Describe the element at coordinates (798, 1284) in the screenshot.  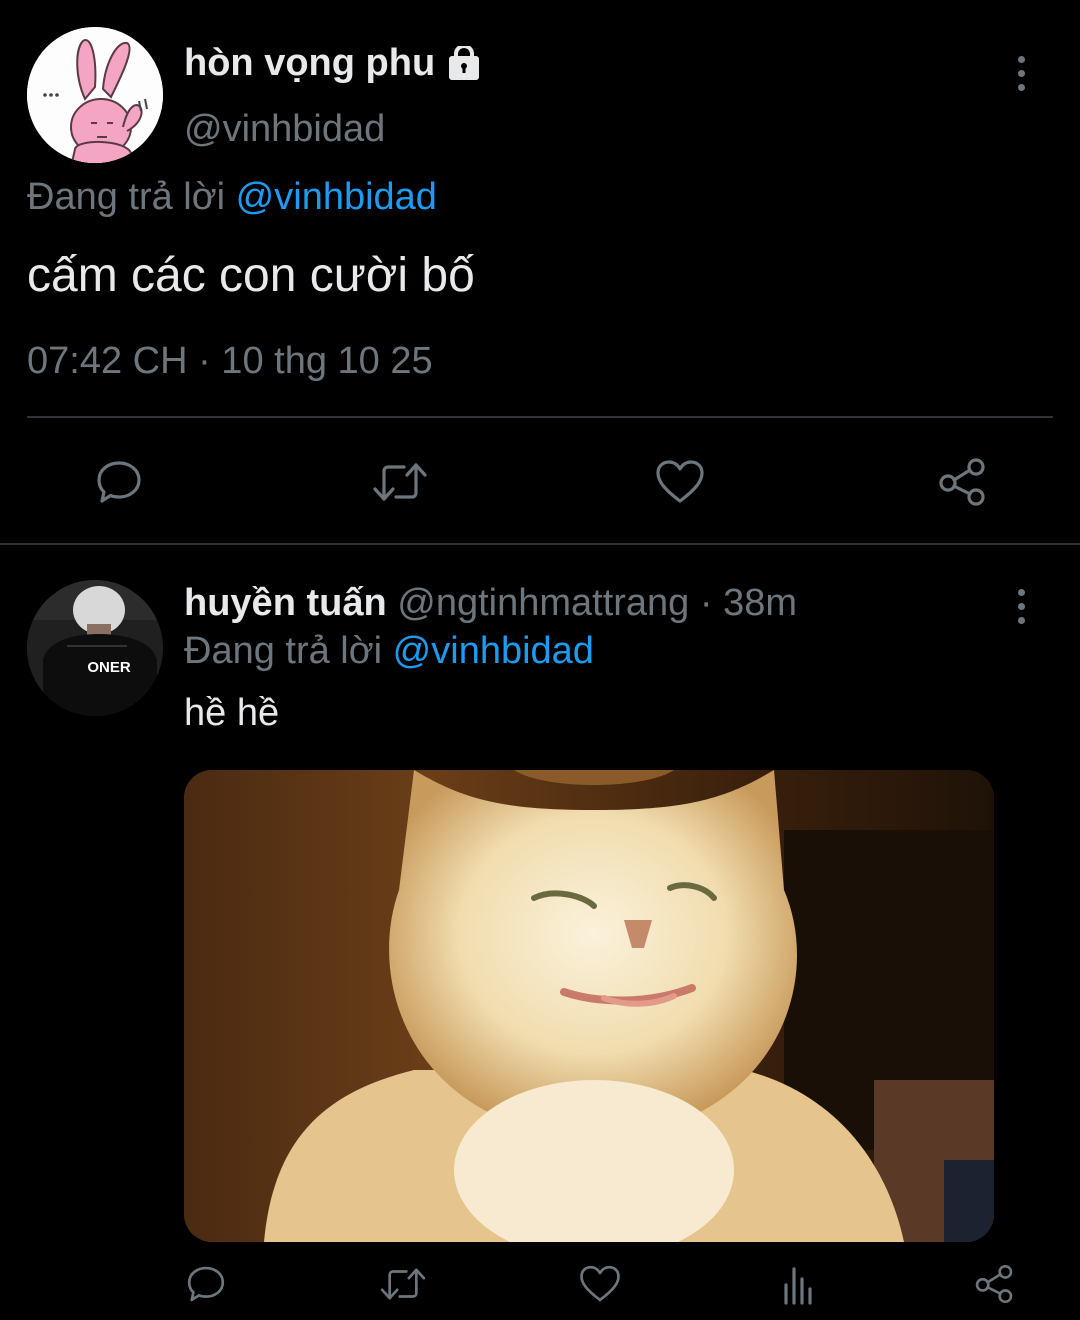
I see `analytics-icon` at that location.